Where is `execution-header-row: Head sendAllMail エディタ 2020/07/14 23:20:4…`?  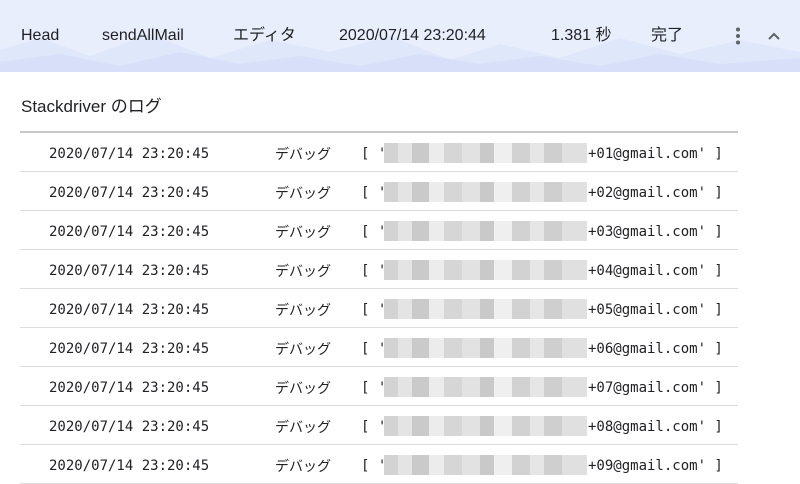 execution-header-row: Head sendAllMail エディタ 2020/07/14 23:20:4… is located at coordinates (400, 36).